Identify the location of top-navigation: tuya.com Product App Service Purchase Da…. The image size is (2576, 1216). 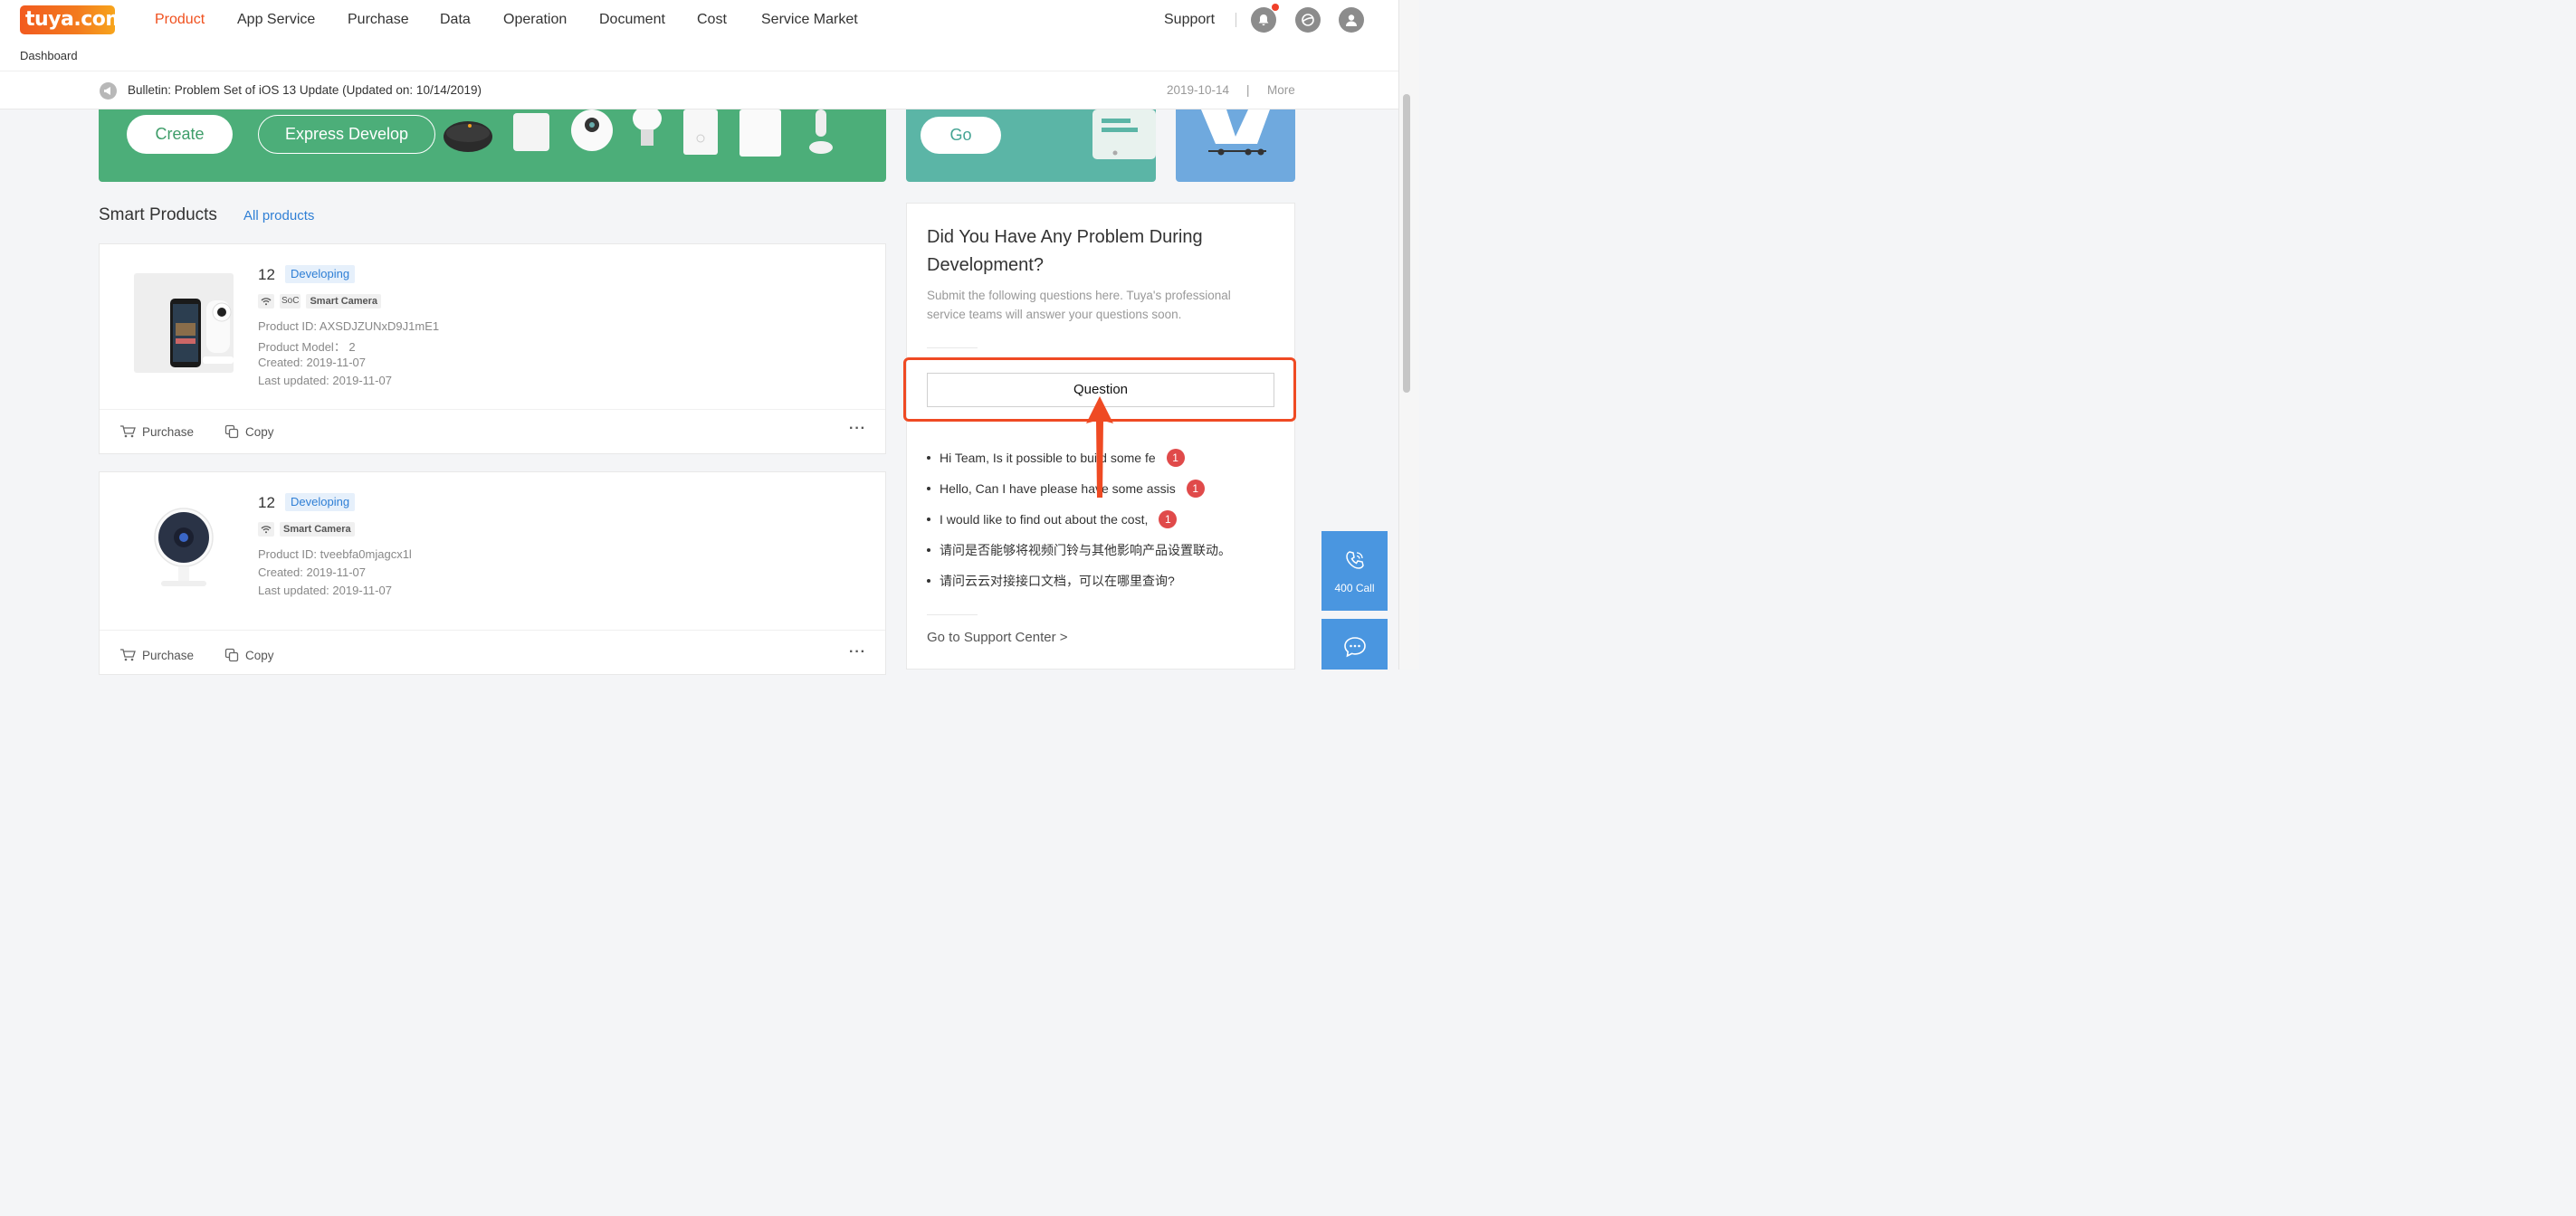
(699, 36).